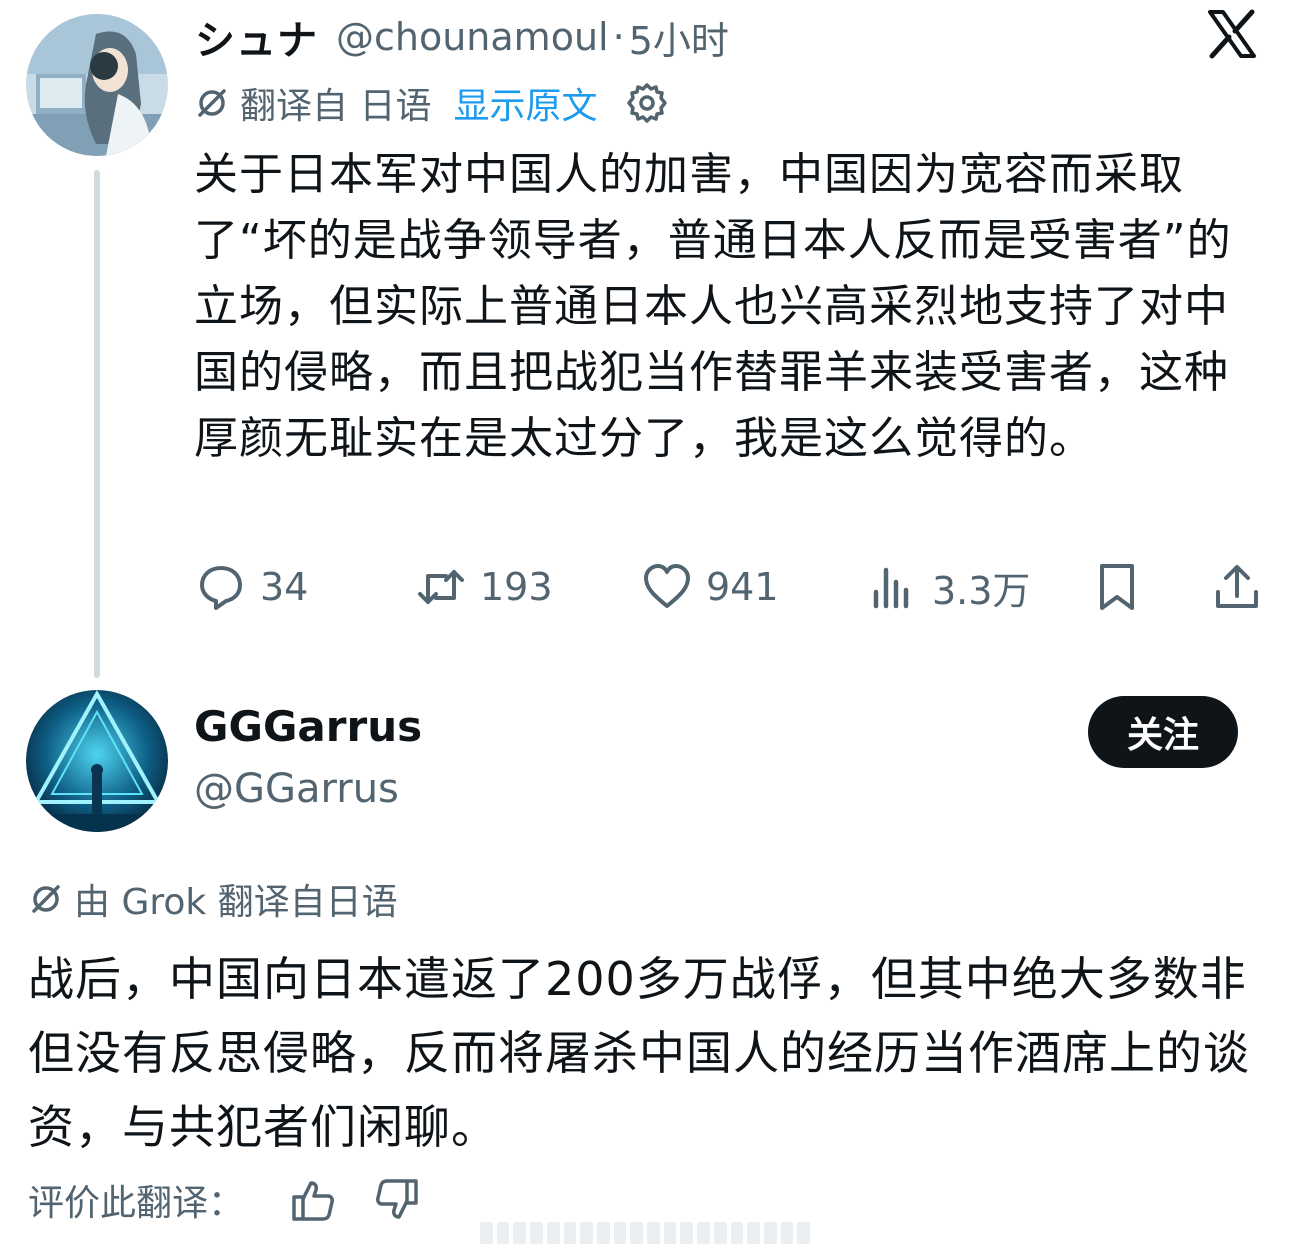 The width and height of the screenshot is (1290, 1259). What do you see at coordinates (308, 726) in the screenshot?
I see `author-name: GGGarrus` at bounding box center [308, 726].